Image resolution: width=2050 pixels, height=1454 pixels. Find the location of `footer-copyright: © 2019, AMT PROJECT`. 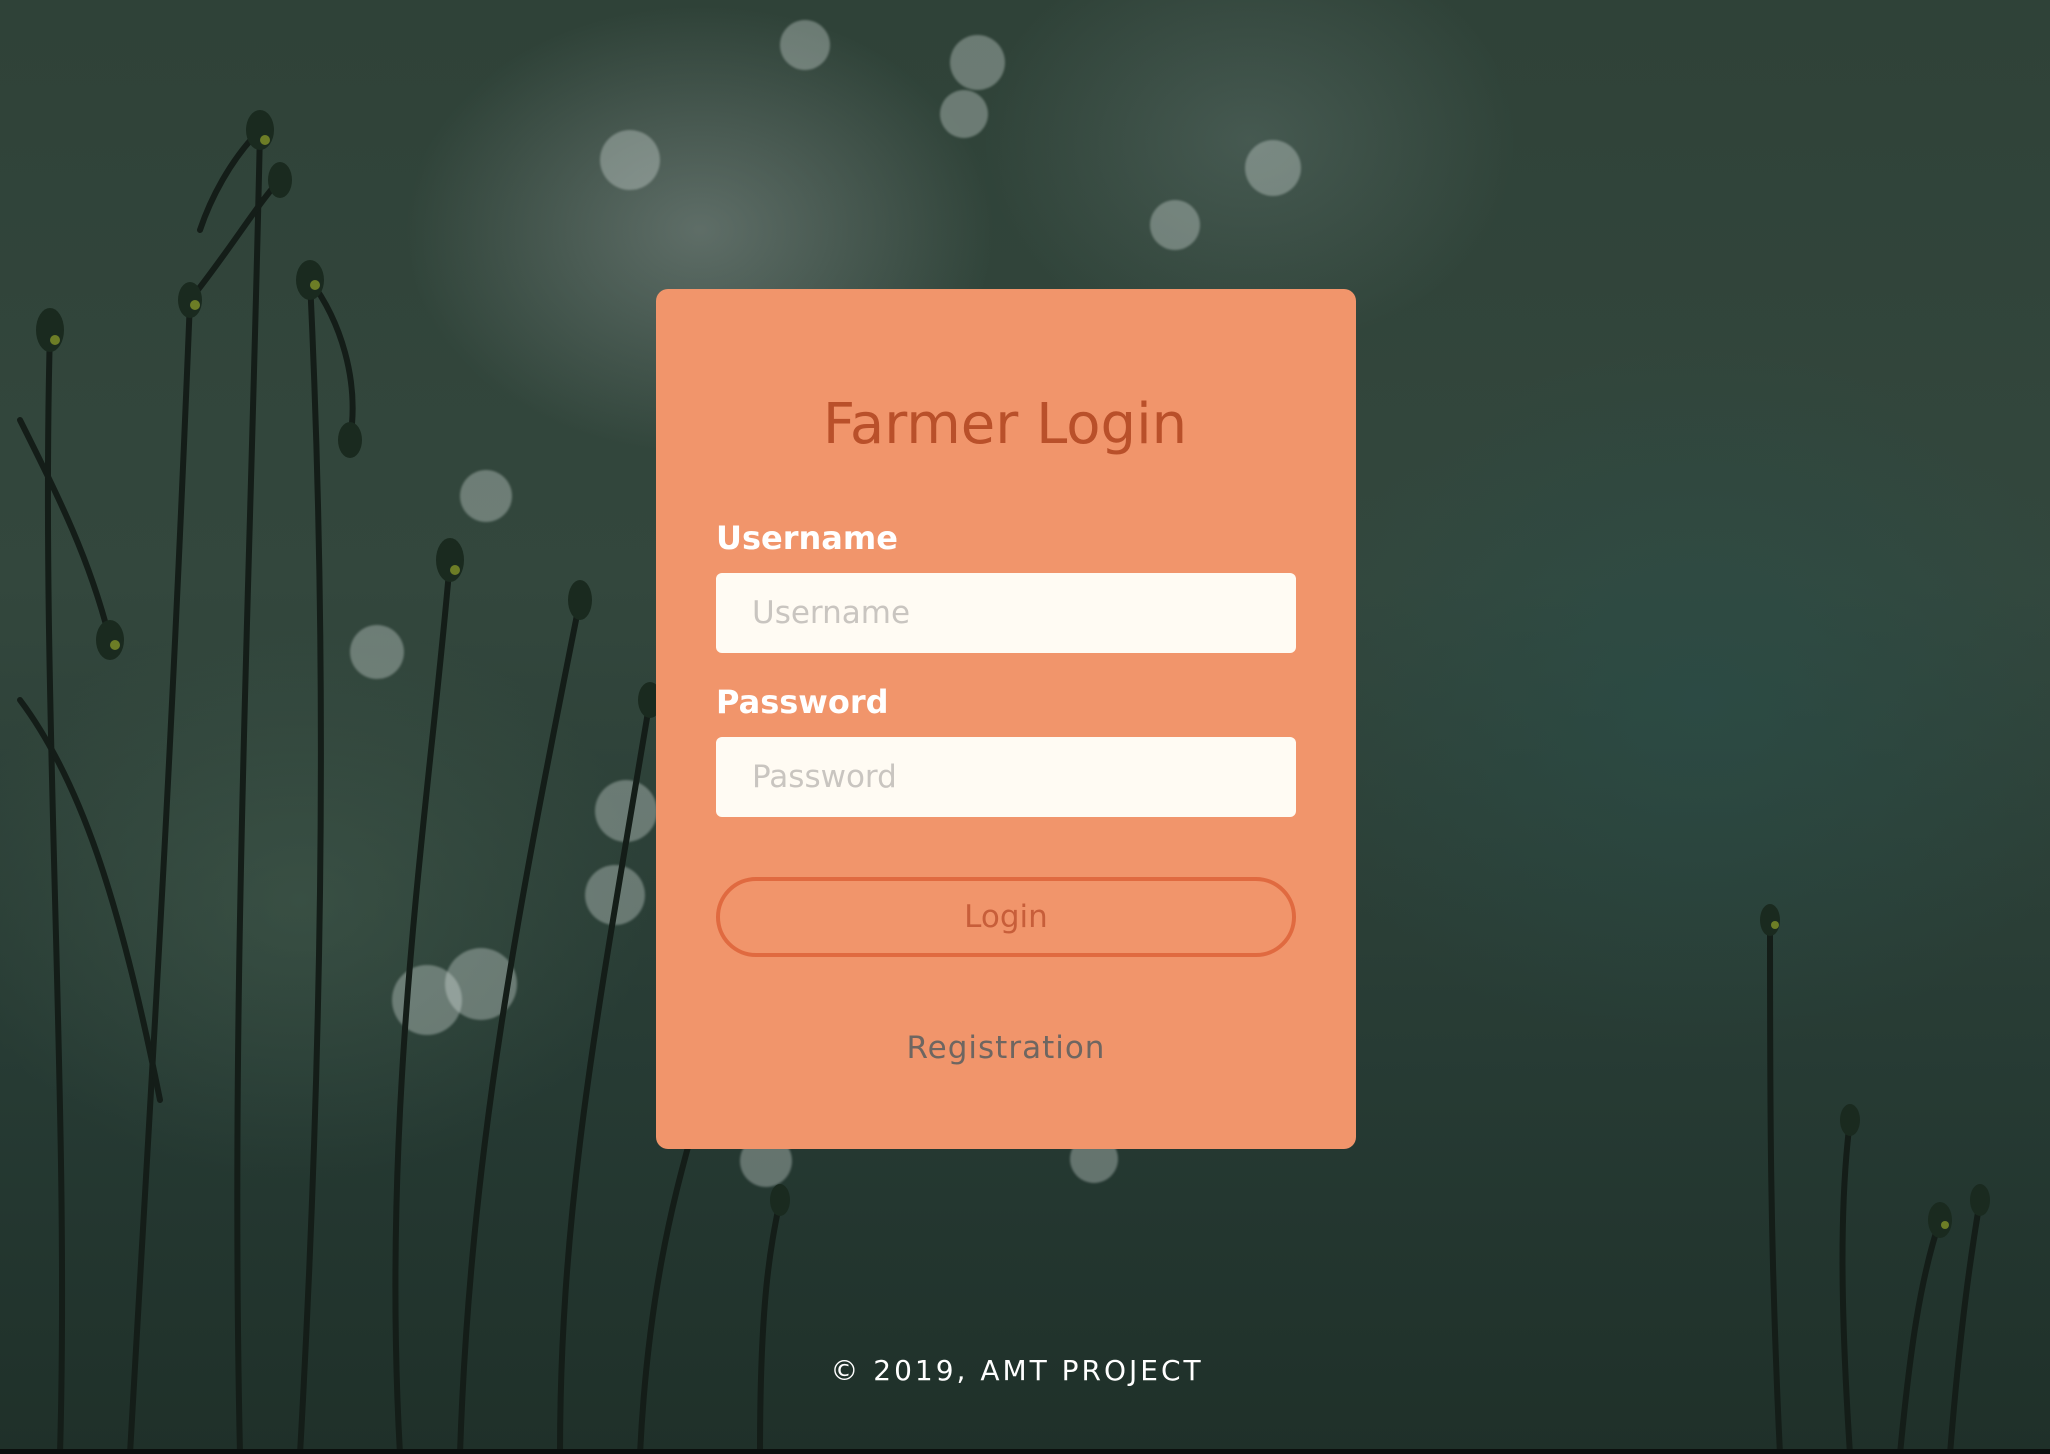

footer-copyright: © 2019, AMT PROJECT is located at coordinates (1017, 1370).